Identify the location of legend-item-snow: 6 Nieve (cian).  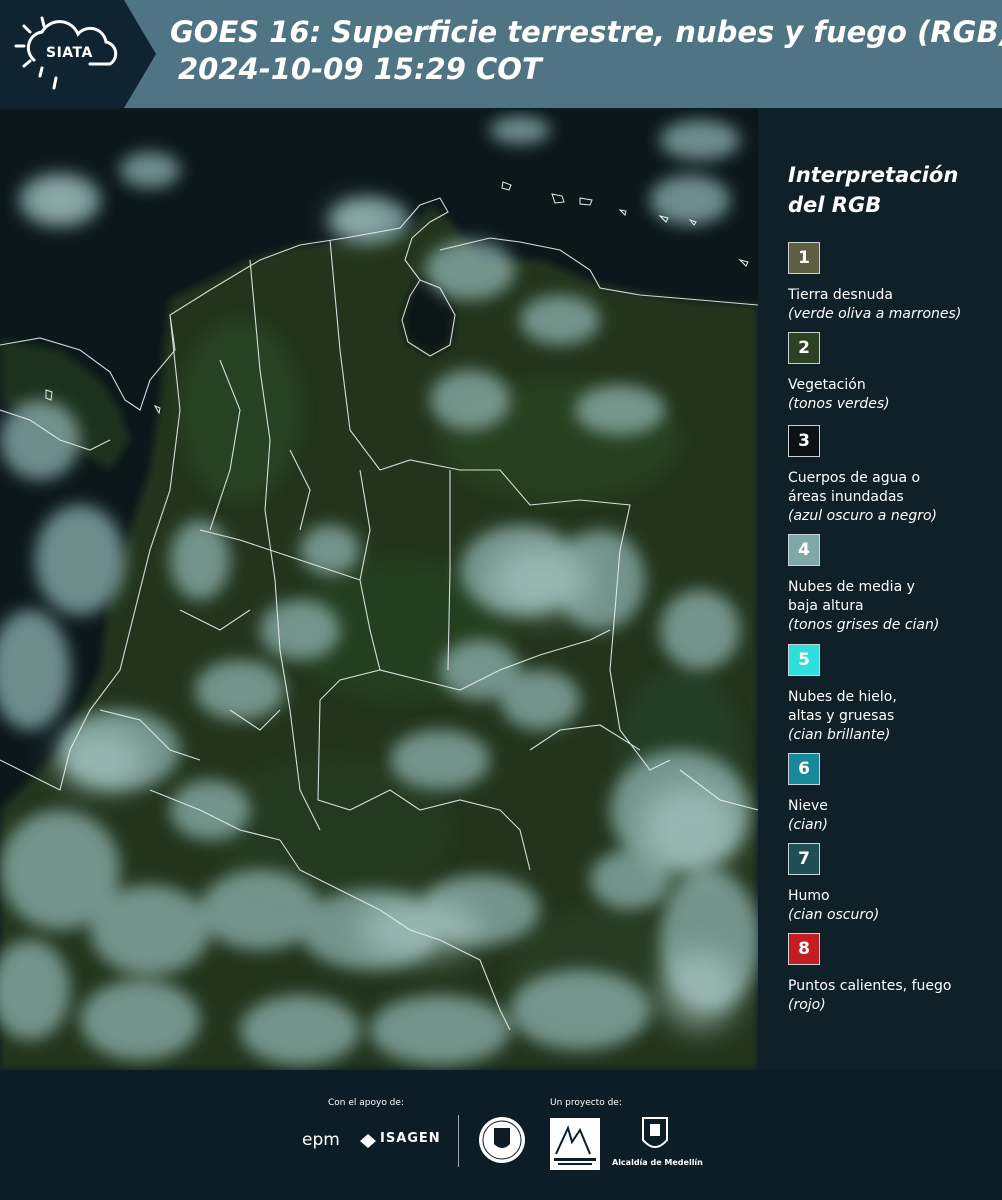
(893, 794).